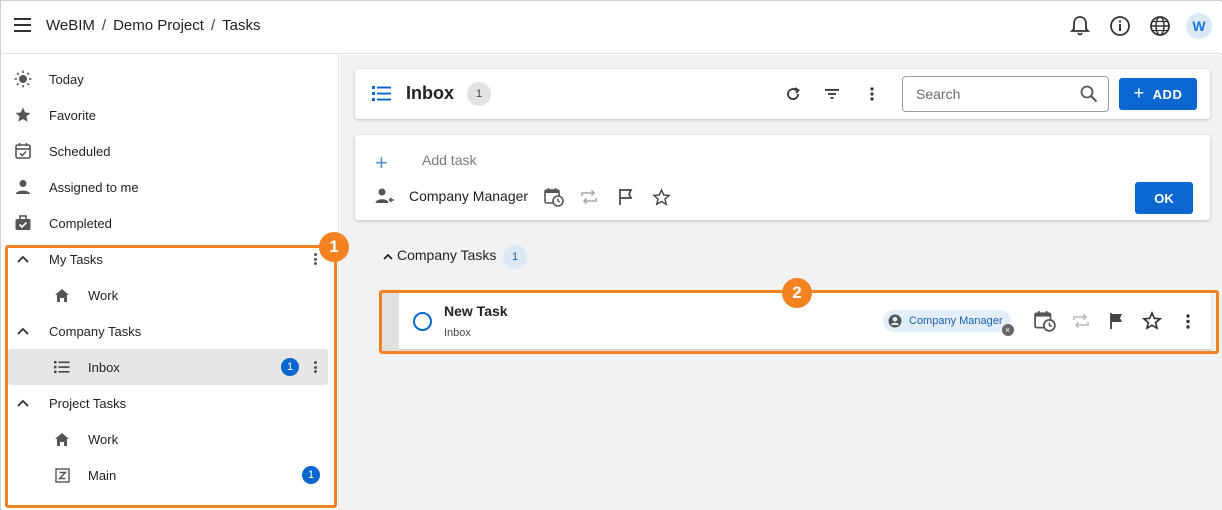 Image resolution: width=1222 pixels, height=510 pixels. What do you see at coordinates (1160, 26) in the screenshot?
I see `globe-icon` at bounding box center [1160, 26].